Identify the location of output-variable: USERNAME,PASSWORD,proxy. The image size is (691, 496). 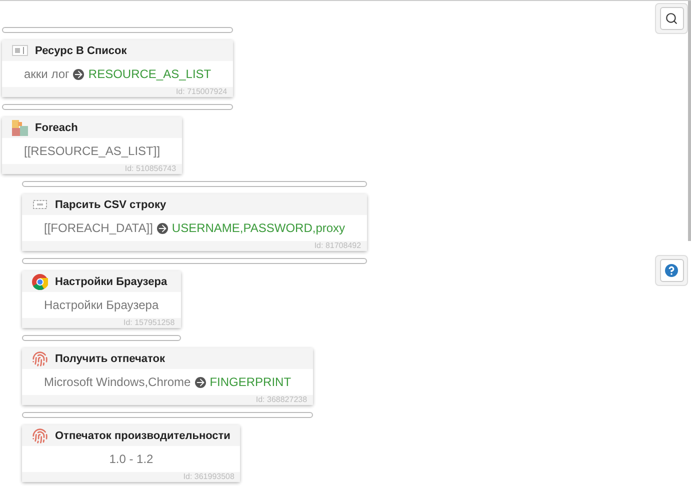
(259, 228).